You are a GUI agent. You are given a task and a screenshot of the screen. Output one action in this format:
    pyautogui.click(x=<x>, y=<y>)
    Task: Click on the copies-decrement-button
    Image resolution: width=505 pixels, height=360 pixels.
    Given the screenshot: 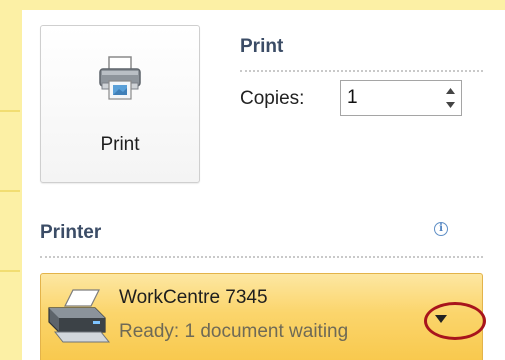 What is the action you would take?
    pyautogui.click(x=450, y=105)
    